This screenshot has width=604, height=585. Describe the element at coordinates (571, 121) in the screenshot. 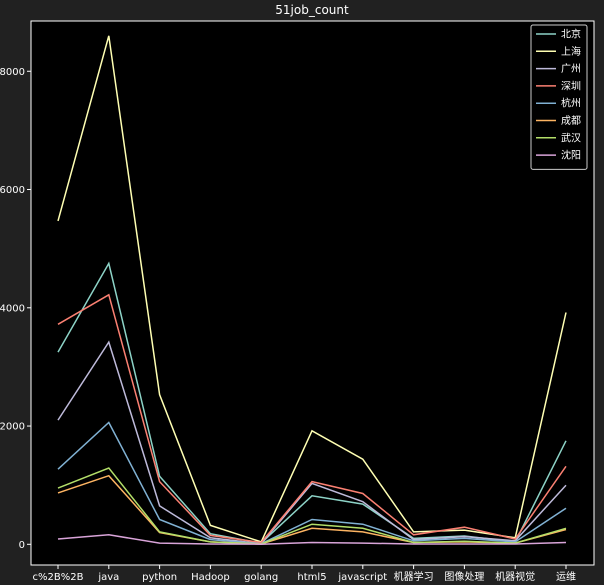

I see `legend-label: 成都` at that location.